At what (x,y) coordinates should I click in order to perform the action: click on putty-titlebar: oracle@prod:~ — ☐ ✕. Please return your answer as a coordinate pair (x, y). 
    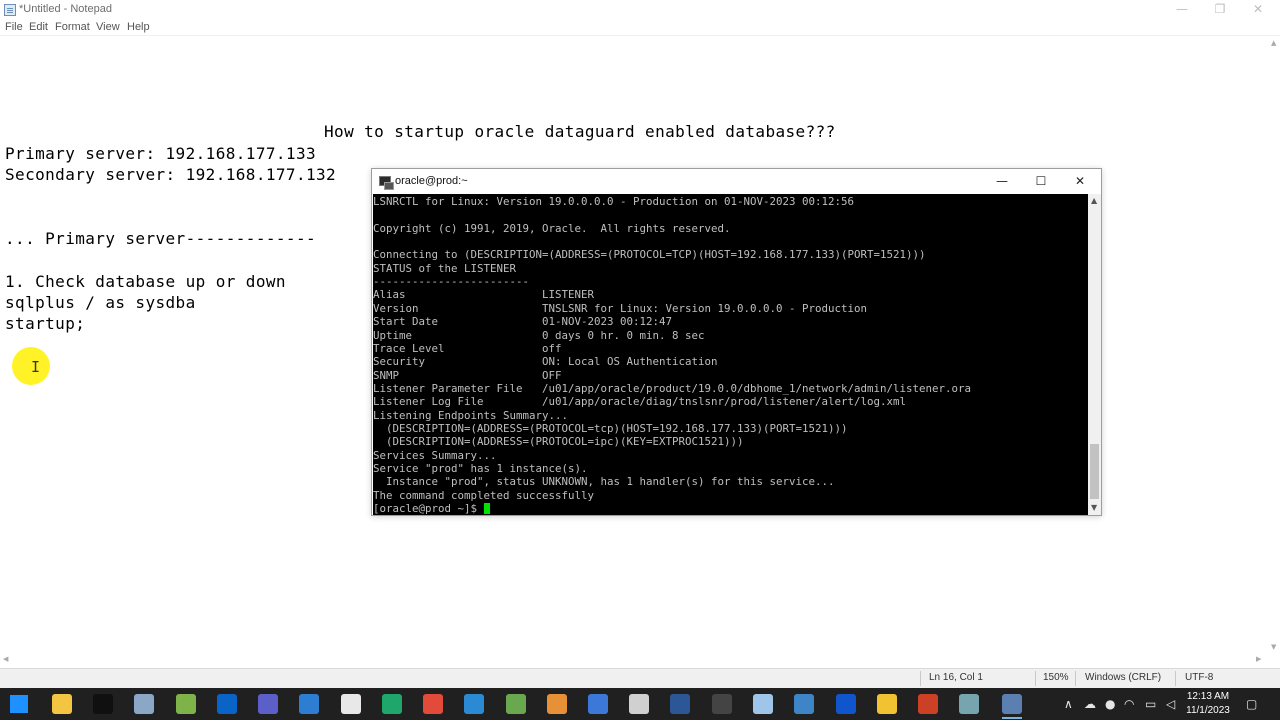
    Looking at the image, I should click on (736, 181).